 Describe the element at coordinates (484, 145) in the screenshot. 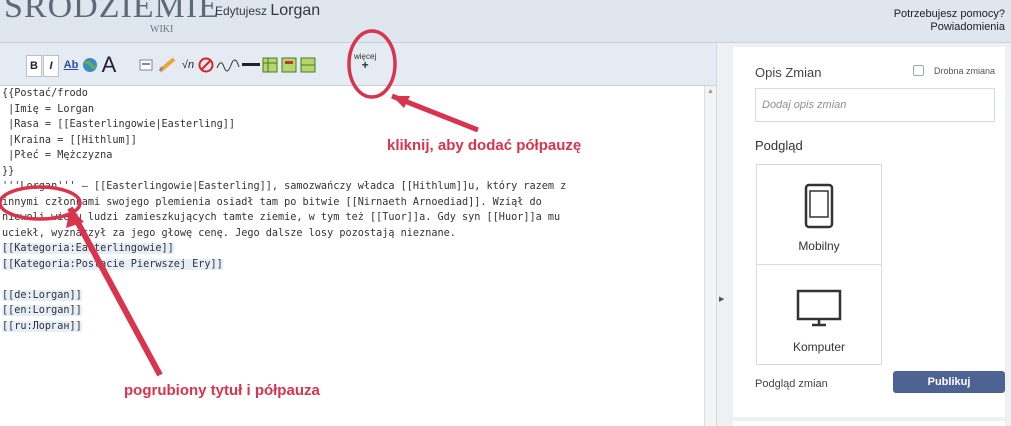

I see `dash-hint-note: kliknij, aby dodać półpauzę` at that location.